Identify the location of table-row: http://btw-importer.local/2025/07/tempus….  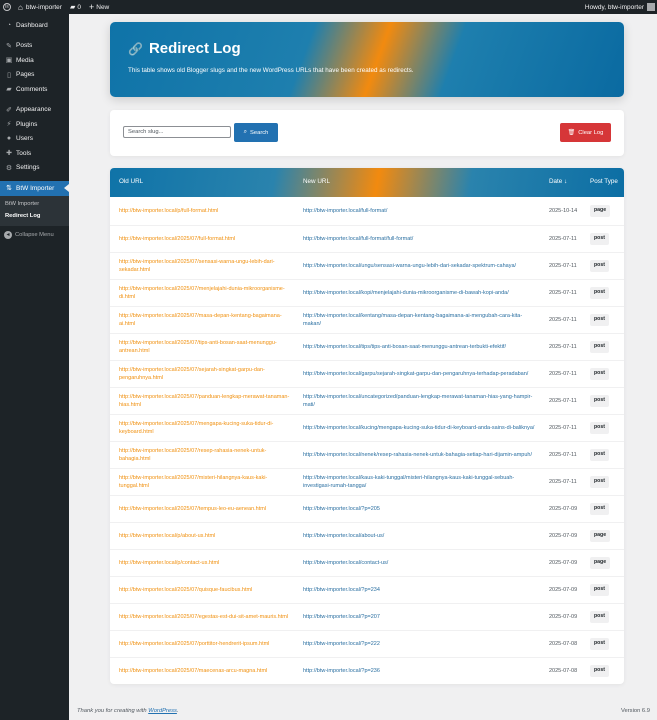
(367, 509).